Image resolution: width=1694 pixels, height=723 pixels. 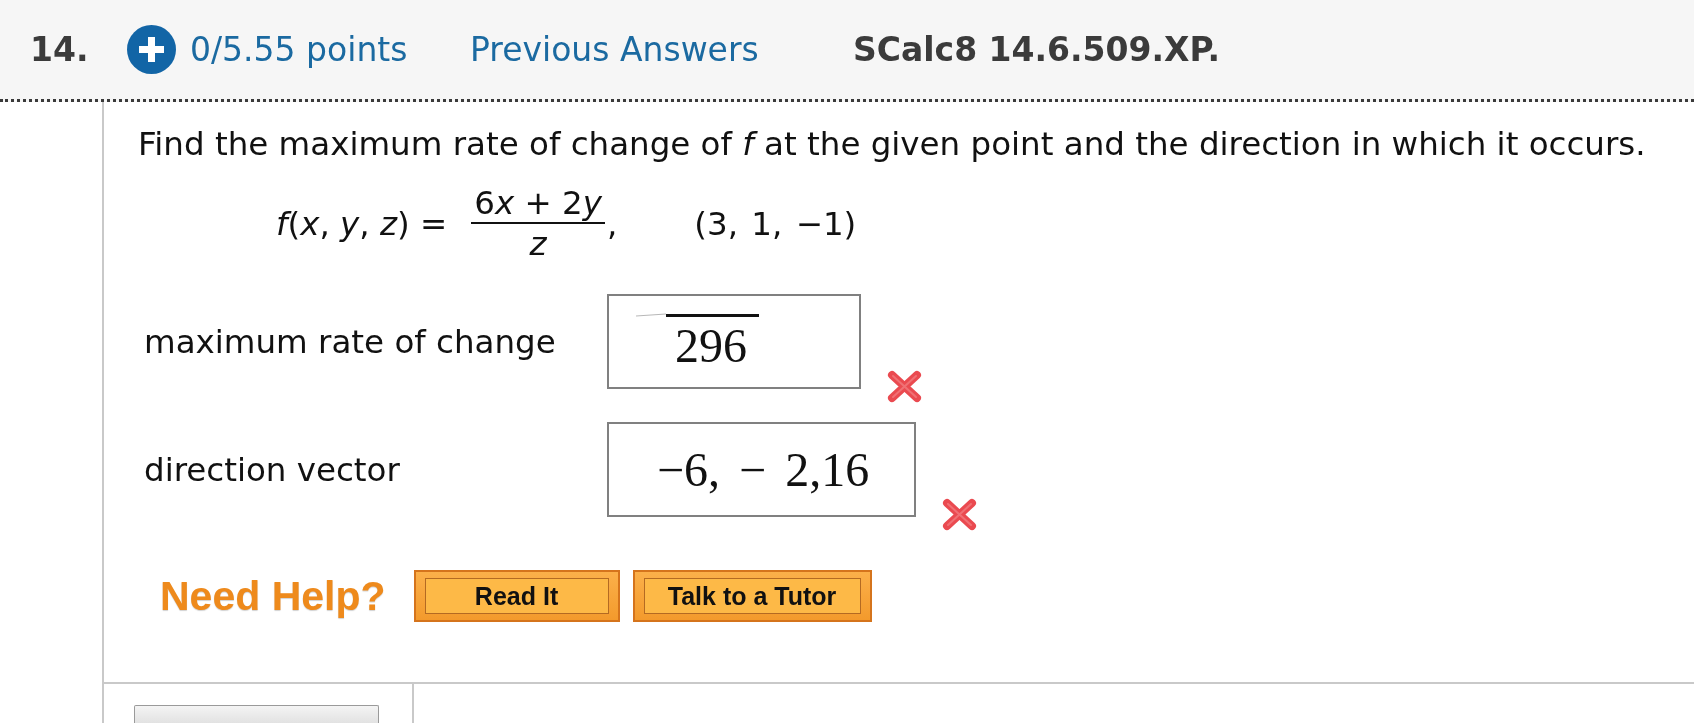 What do you see at coordinates (151, 49) in the screenshot?
I see `plus-circle-icon` at bounding box center [151, 49].